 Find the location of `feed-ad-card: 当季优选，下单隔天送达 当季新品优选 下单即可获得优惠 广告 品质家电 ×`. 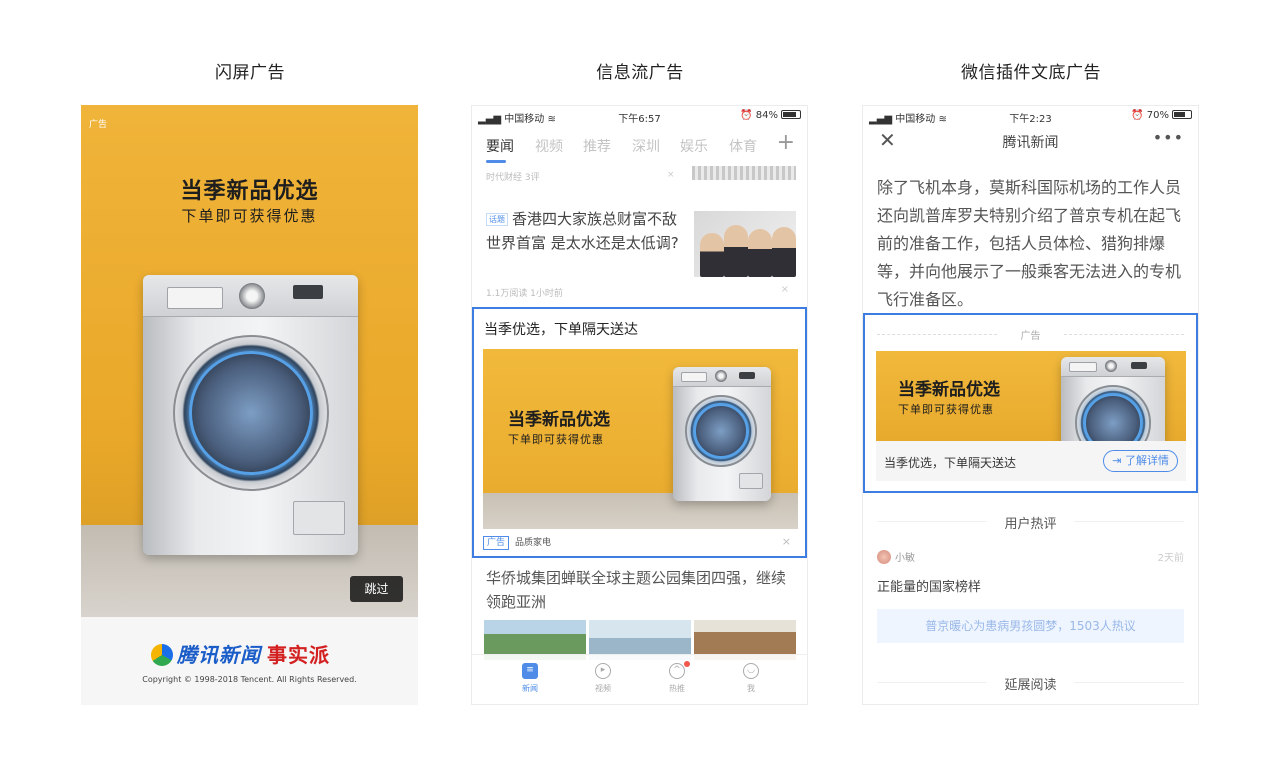

feed-ad-card: 当季优选，下单隔天送达 当季新品优选 下单即可获得优惠 广告 品质家电 × is located at coordinates (639, 432).